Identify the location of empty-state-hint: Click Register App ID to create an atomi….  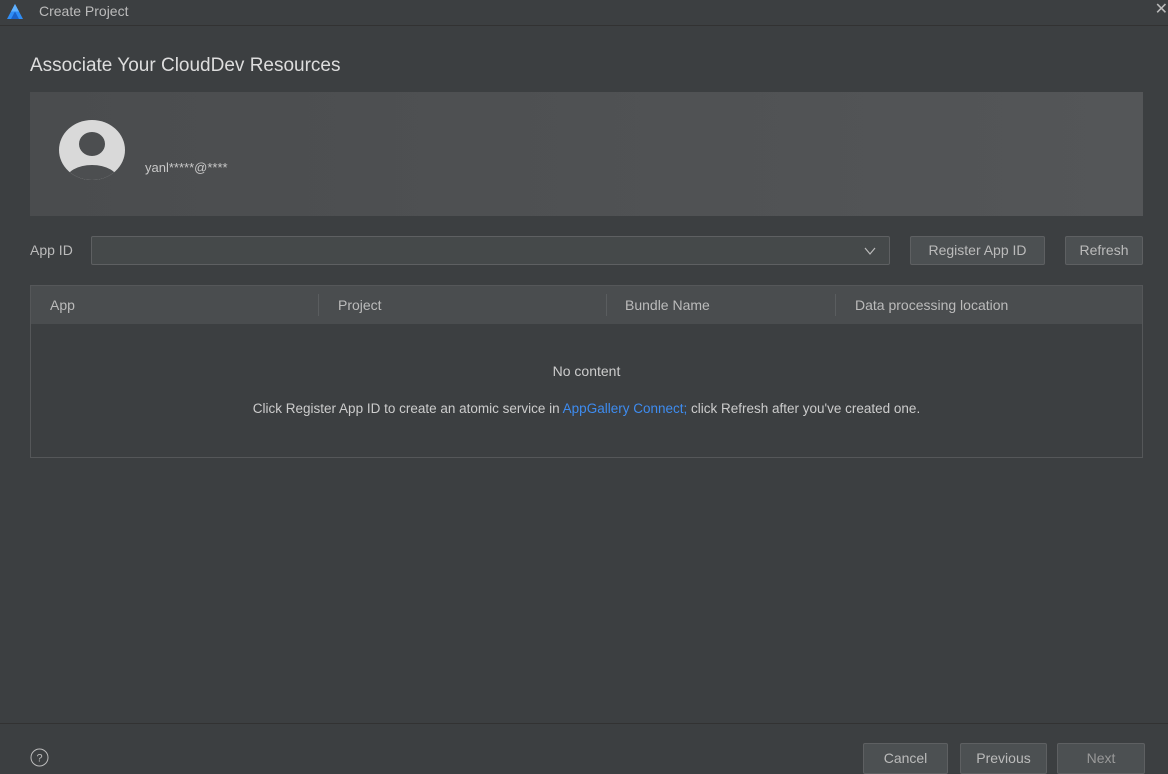
(586, 408).